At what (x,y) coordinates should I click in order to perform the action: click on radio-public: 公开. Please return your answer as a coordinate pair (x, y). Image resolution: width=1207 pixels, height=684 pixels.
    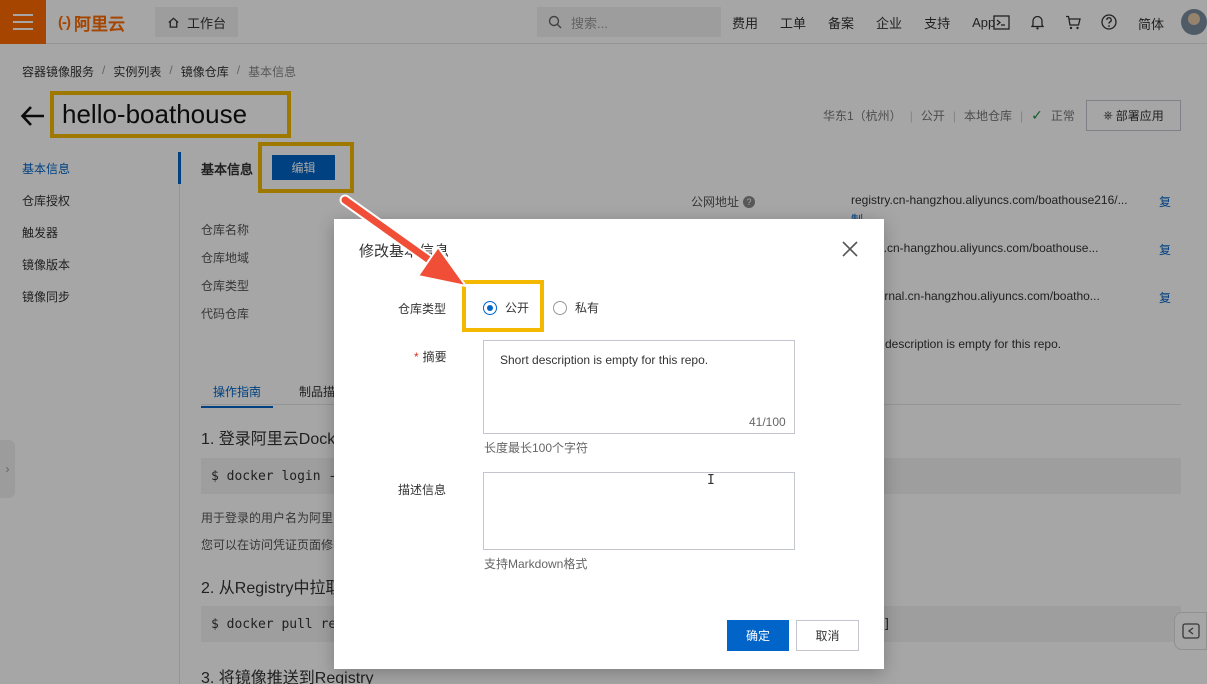
    Looking at the image, I should click on (506, 307).